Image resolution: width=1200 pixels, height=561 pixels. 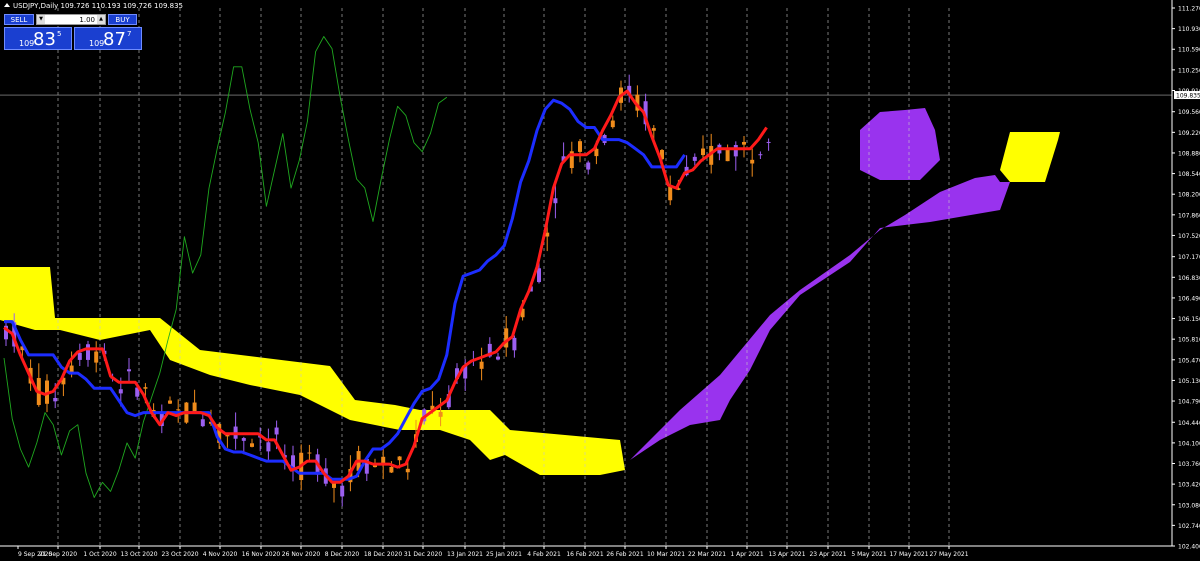 I want to click on date-tick-label: 13 Apr 2021, so click(x=786, y=554).